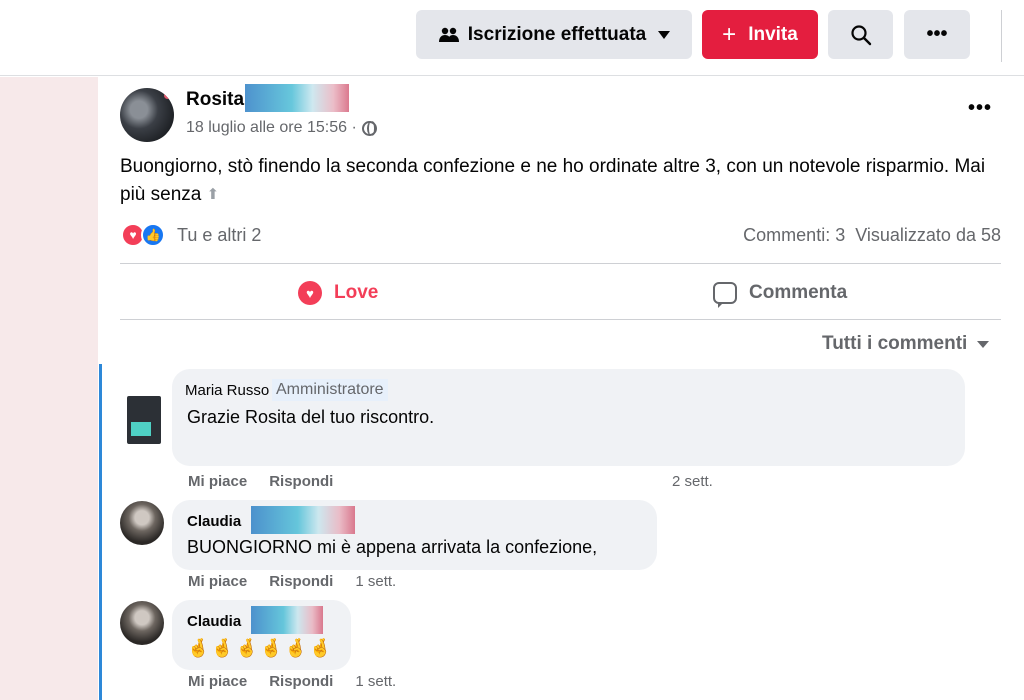 The image size is (1024, 700). I want to click on love-button: ♥ Love, so click(338, 293).